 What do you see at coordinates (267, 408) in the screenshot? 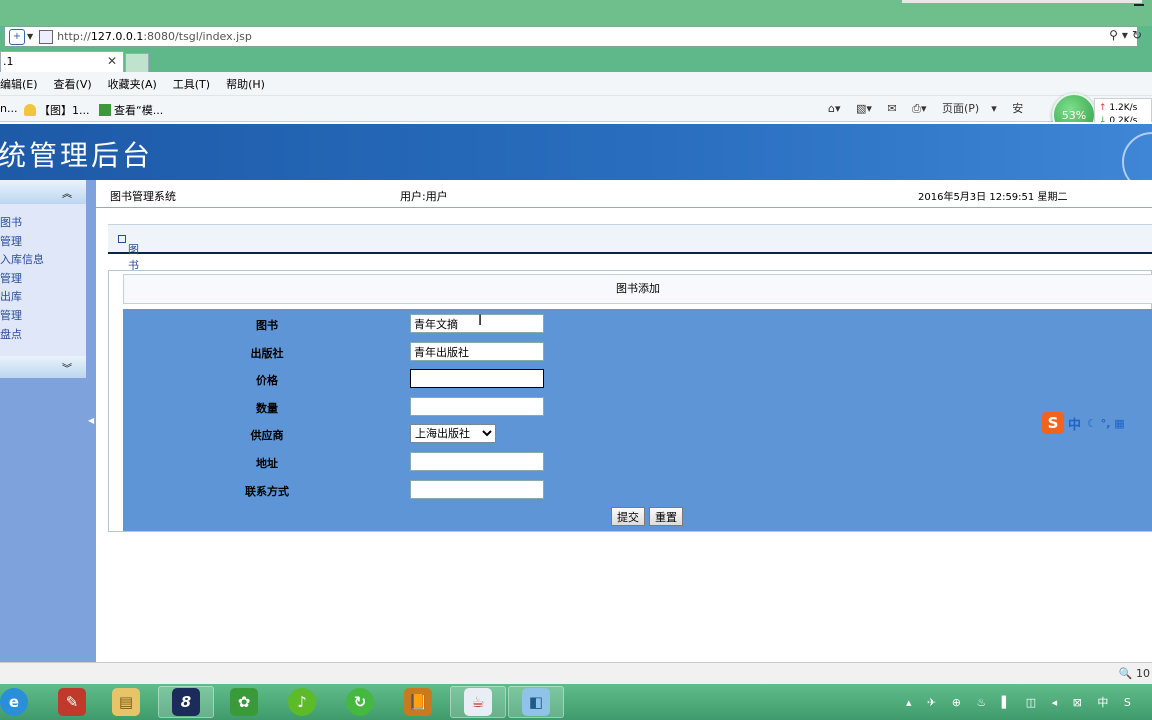
I see `quantity-label: 数量` at bounding box center [267, 408].